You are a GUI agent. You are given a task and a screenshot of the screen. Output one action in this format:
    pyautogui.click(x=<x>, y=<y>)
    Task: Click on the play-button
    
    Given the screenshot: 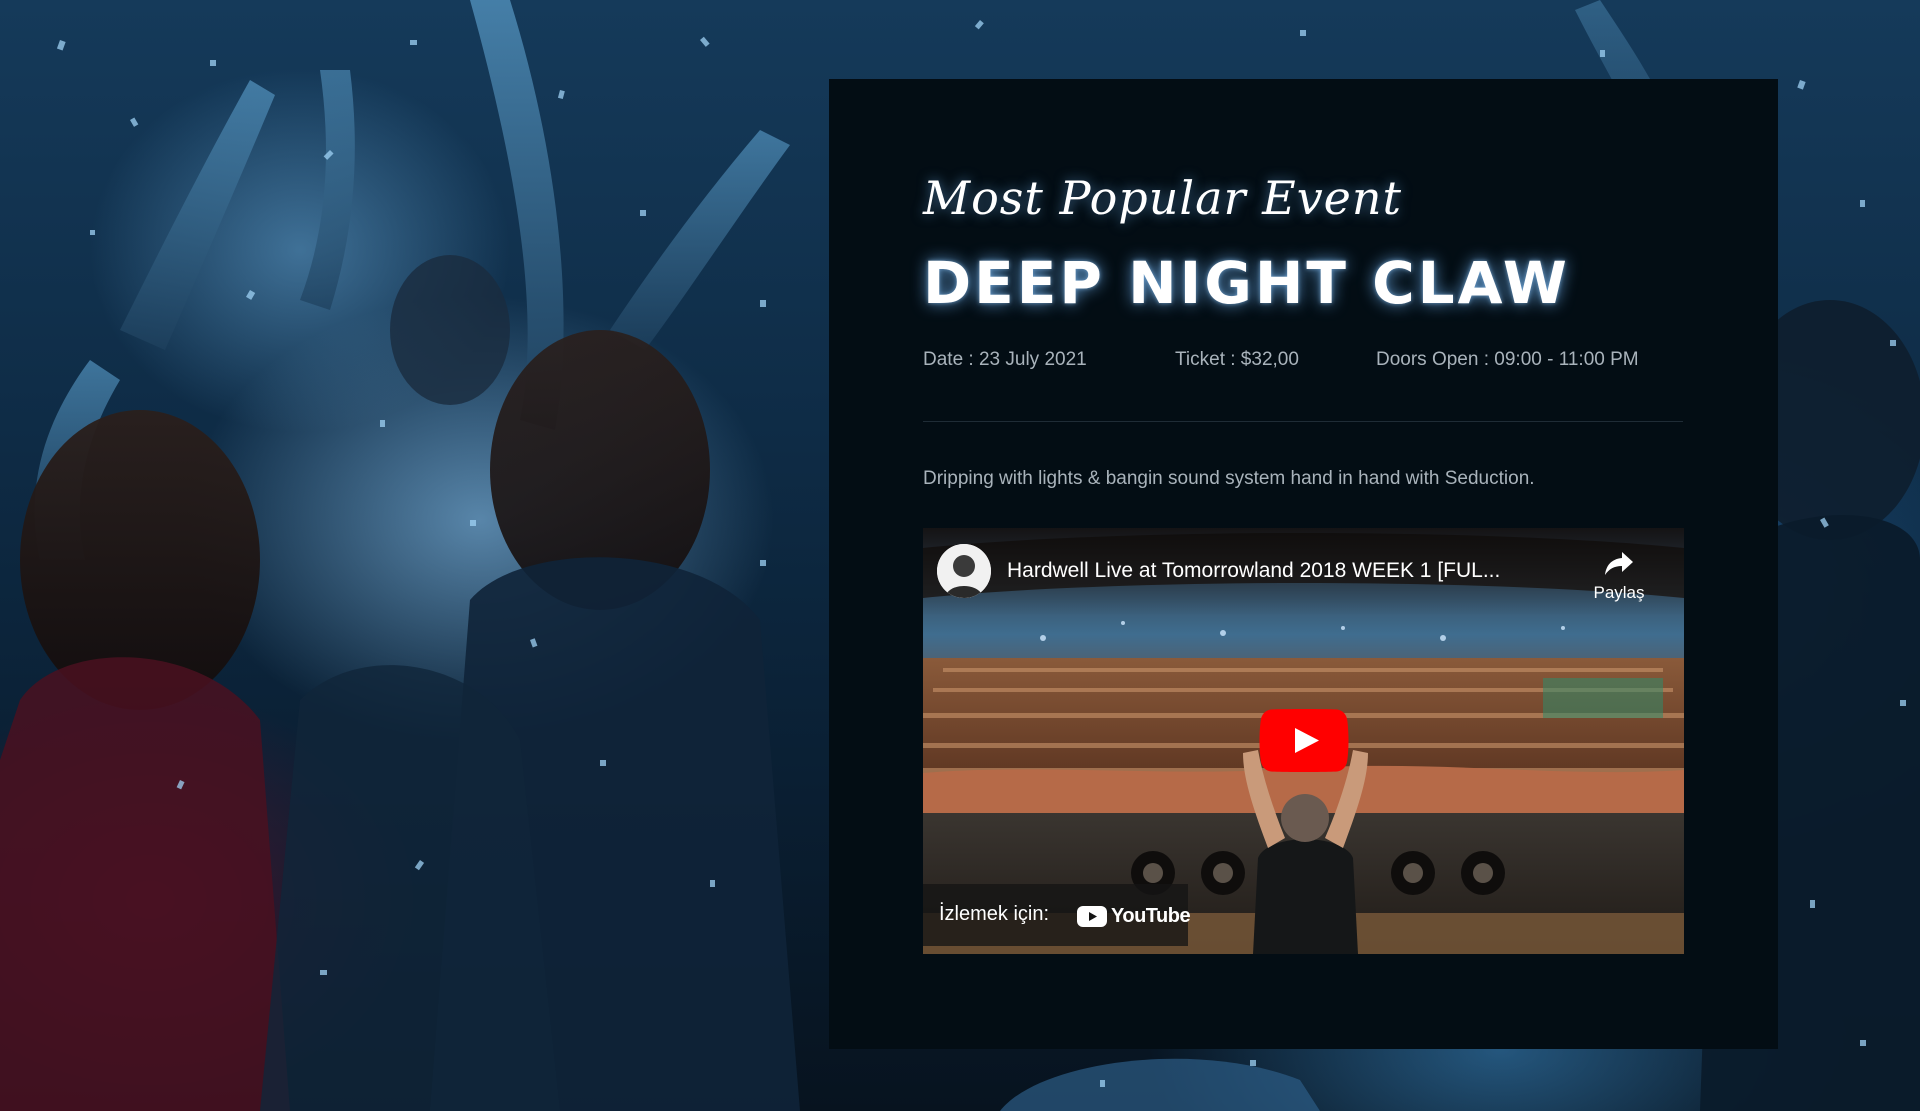 What is the action you would take?
    pyautogui.click(x=1304, y=740)
    